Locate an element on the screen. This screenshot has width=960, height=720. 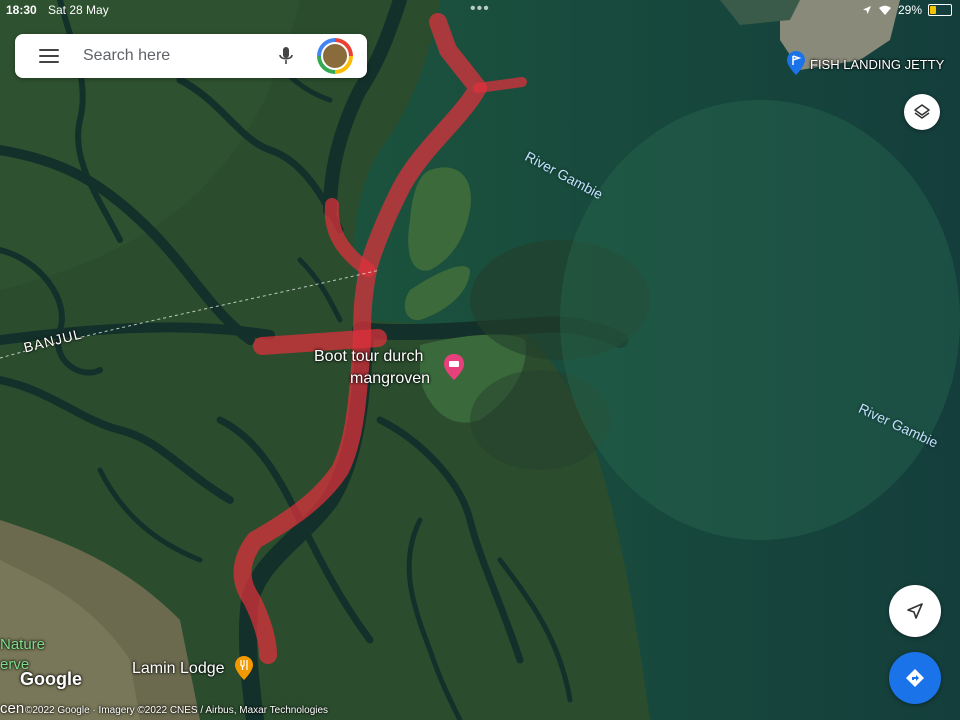
google-logo: Google is located at coordinates (51, 679).